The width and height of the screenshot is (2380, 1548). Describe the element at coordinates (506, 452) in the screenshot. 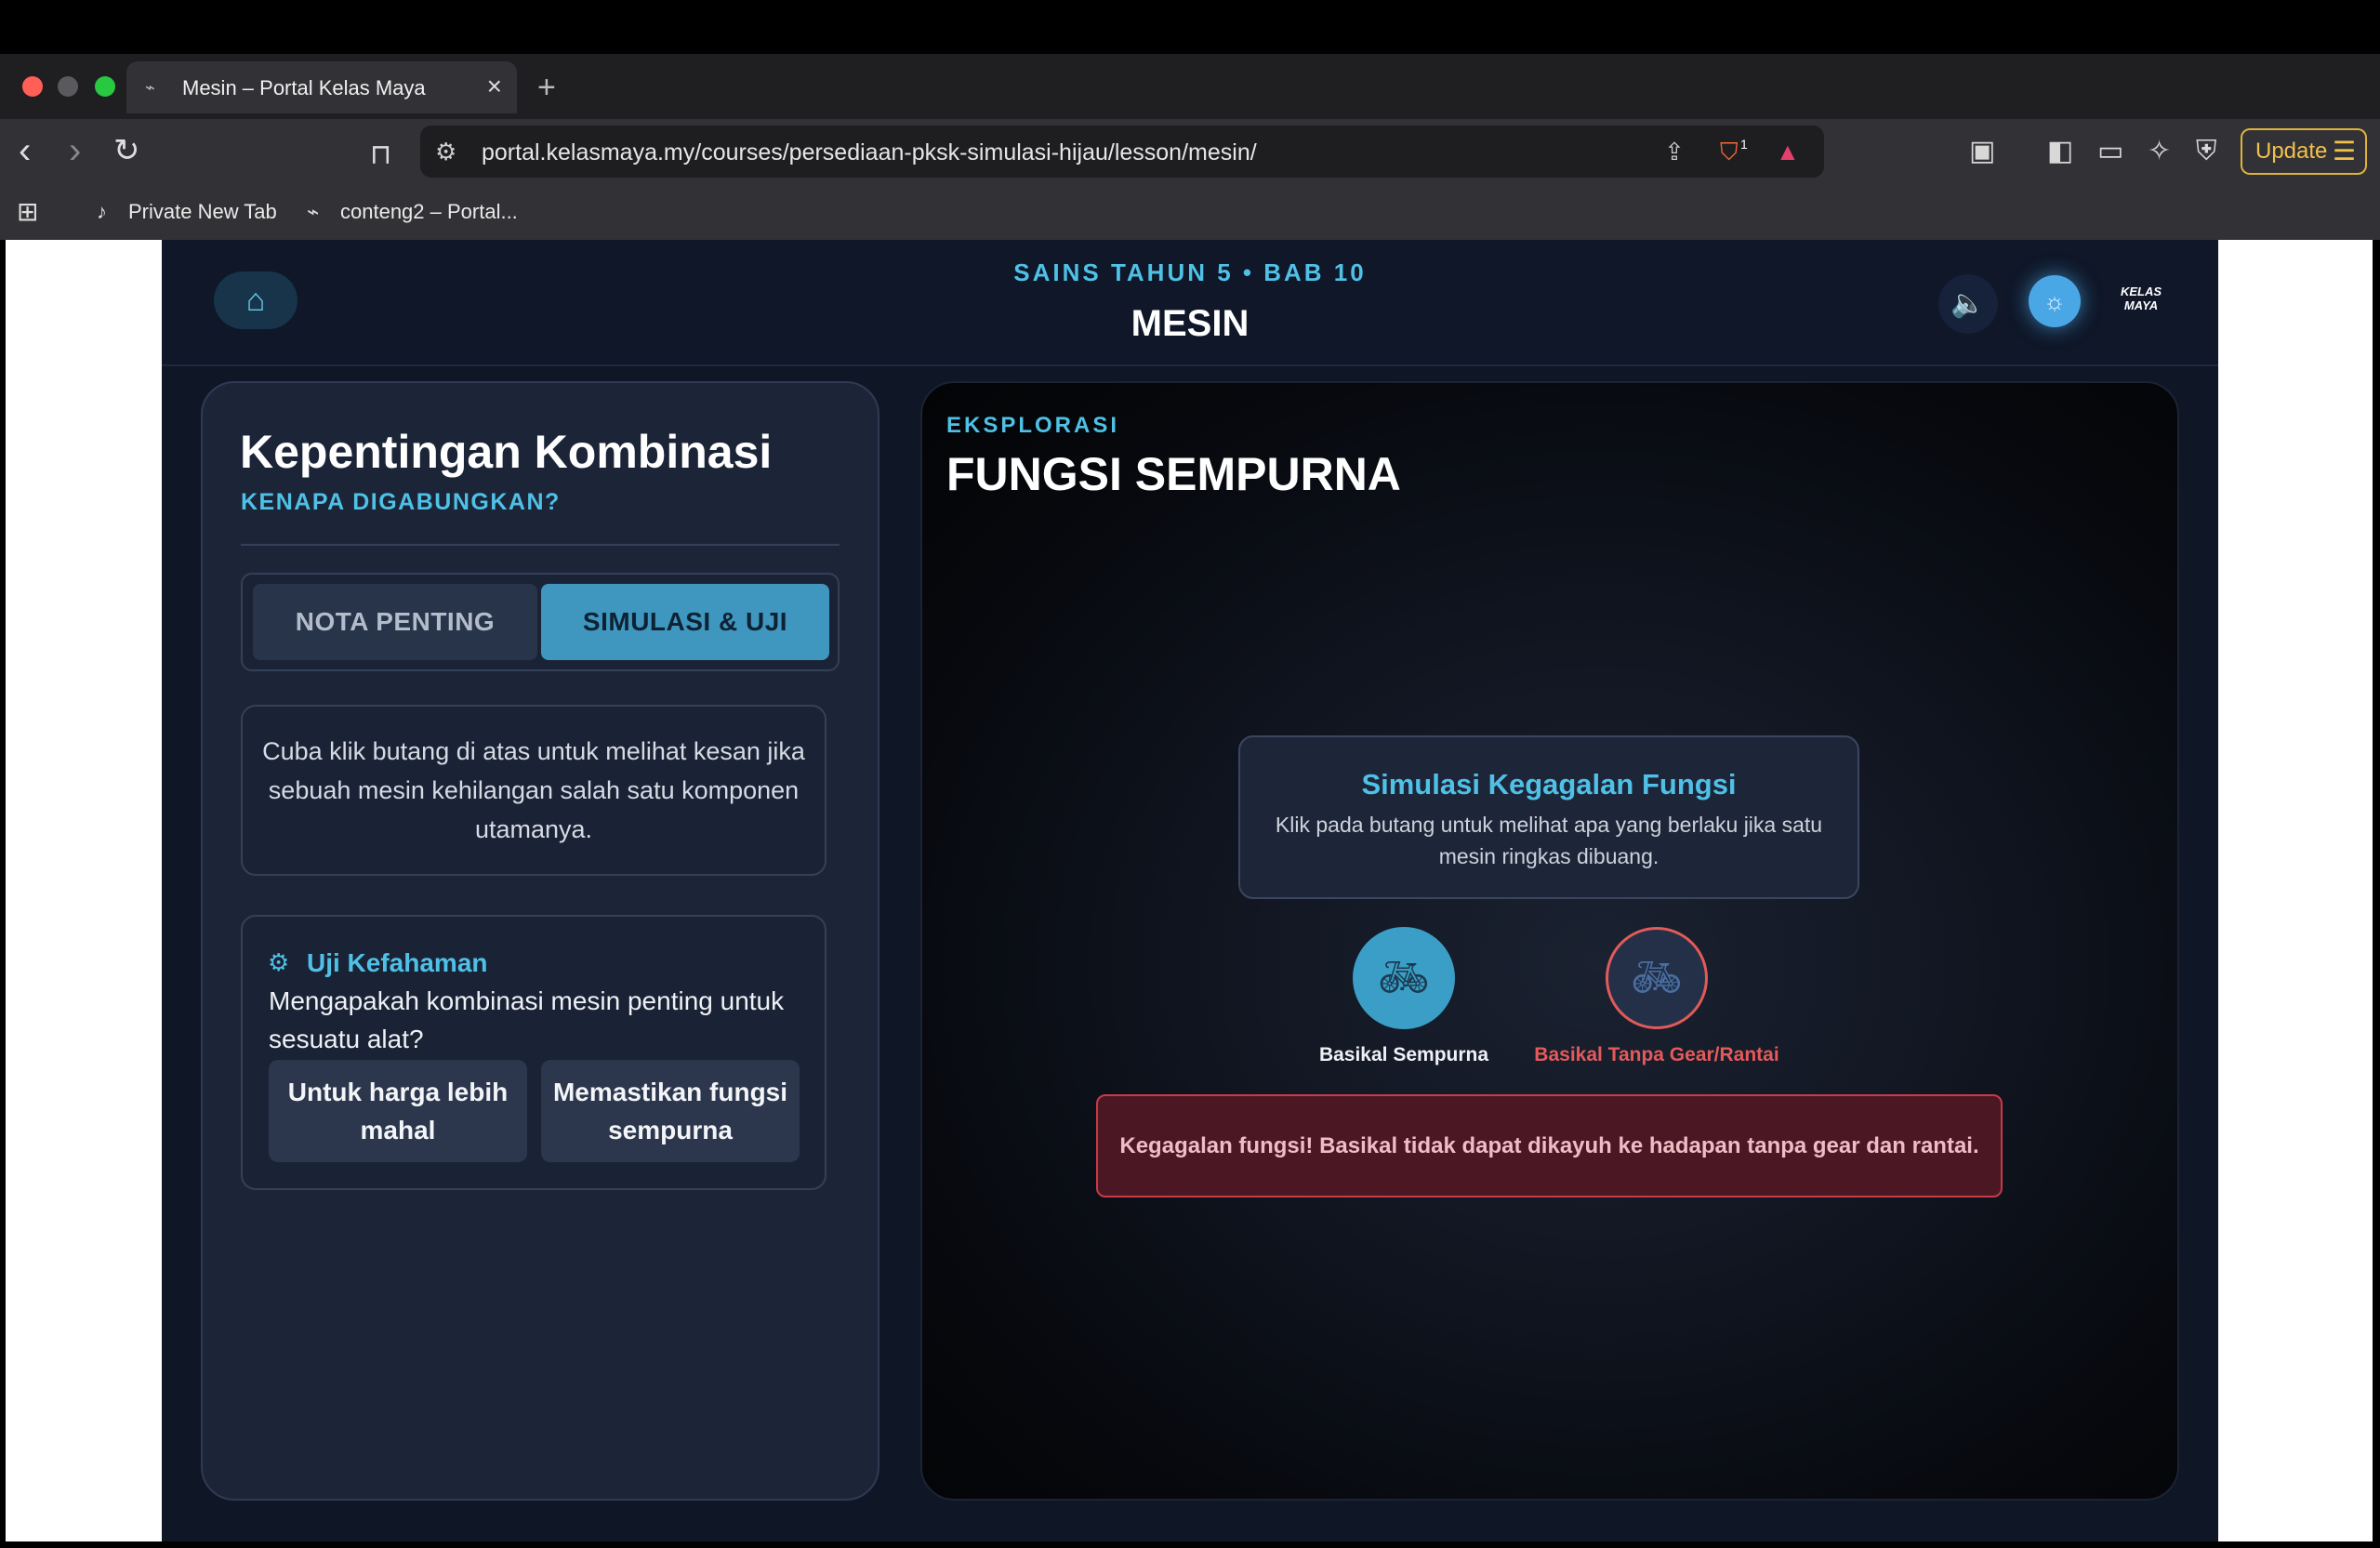

I see `concept-title: Kepentingan Kombinasi` at that location.